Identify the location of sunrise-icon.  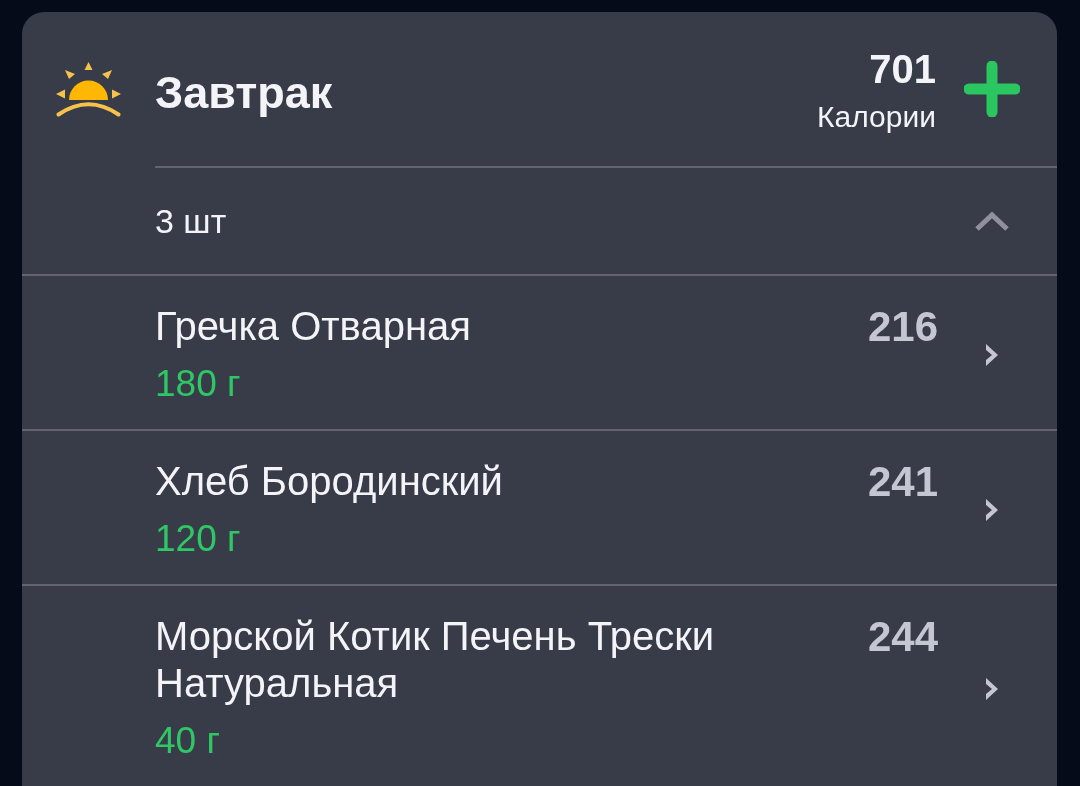
(88, 89).